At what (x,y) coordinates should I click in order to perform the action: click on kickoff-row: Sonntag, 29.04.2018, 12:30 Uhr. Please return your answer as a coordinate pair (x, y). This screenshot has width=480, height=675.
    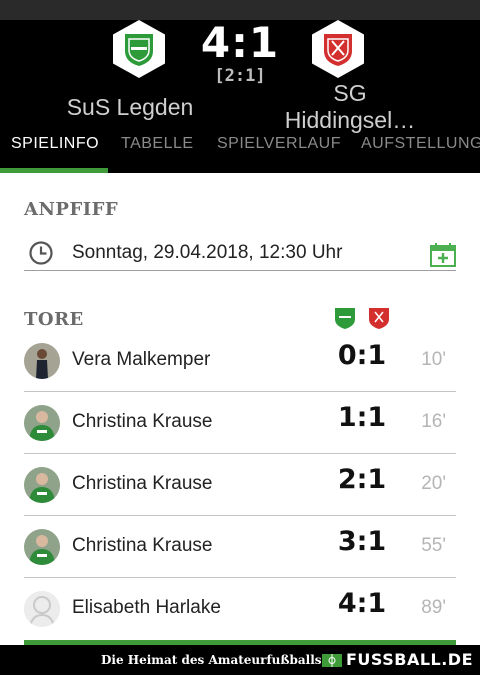
    Looking at the image, I should click on (240, 252).